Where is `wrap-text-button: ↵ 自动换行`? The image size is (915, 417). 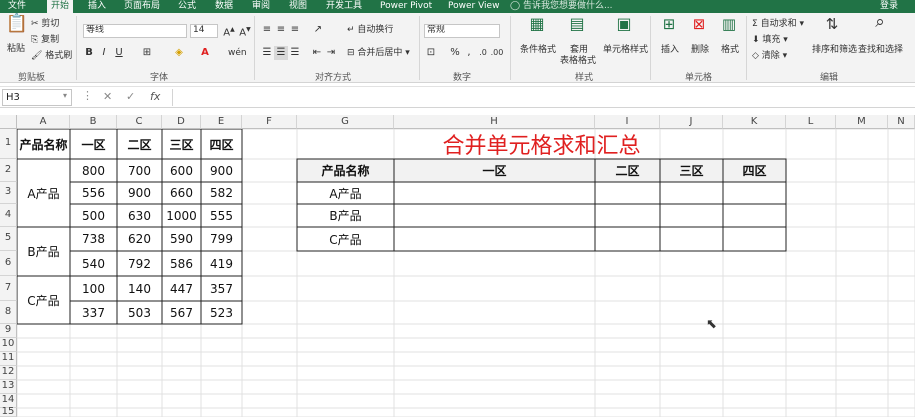
wrap-text-button: ↵ 自动换行 is located at coordinates (370, 30).